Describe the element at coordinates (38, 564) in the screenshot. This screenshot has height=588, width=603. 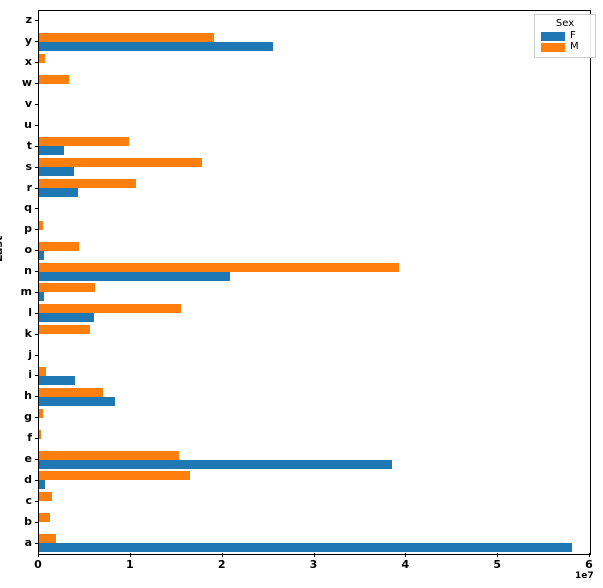
I see `x-tick-label-0: 0` at that location.